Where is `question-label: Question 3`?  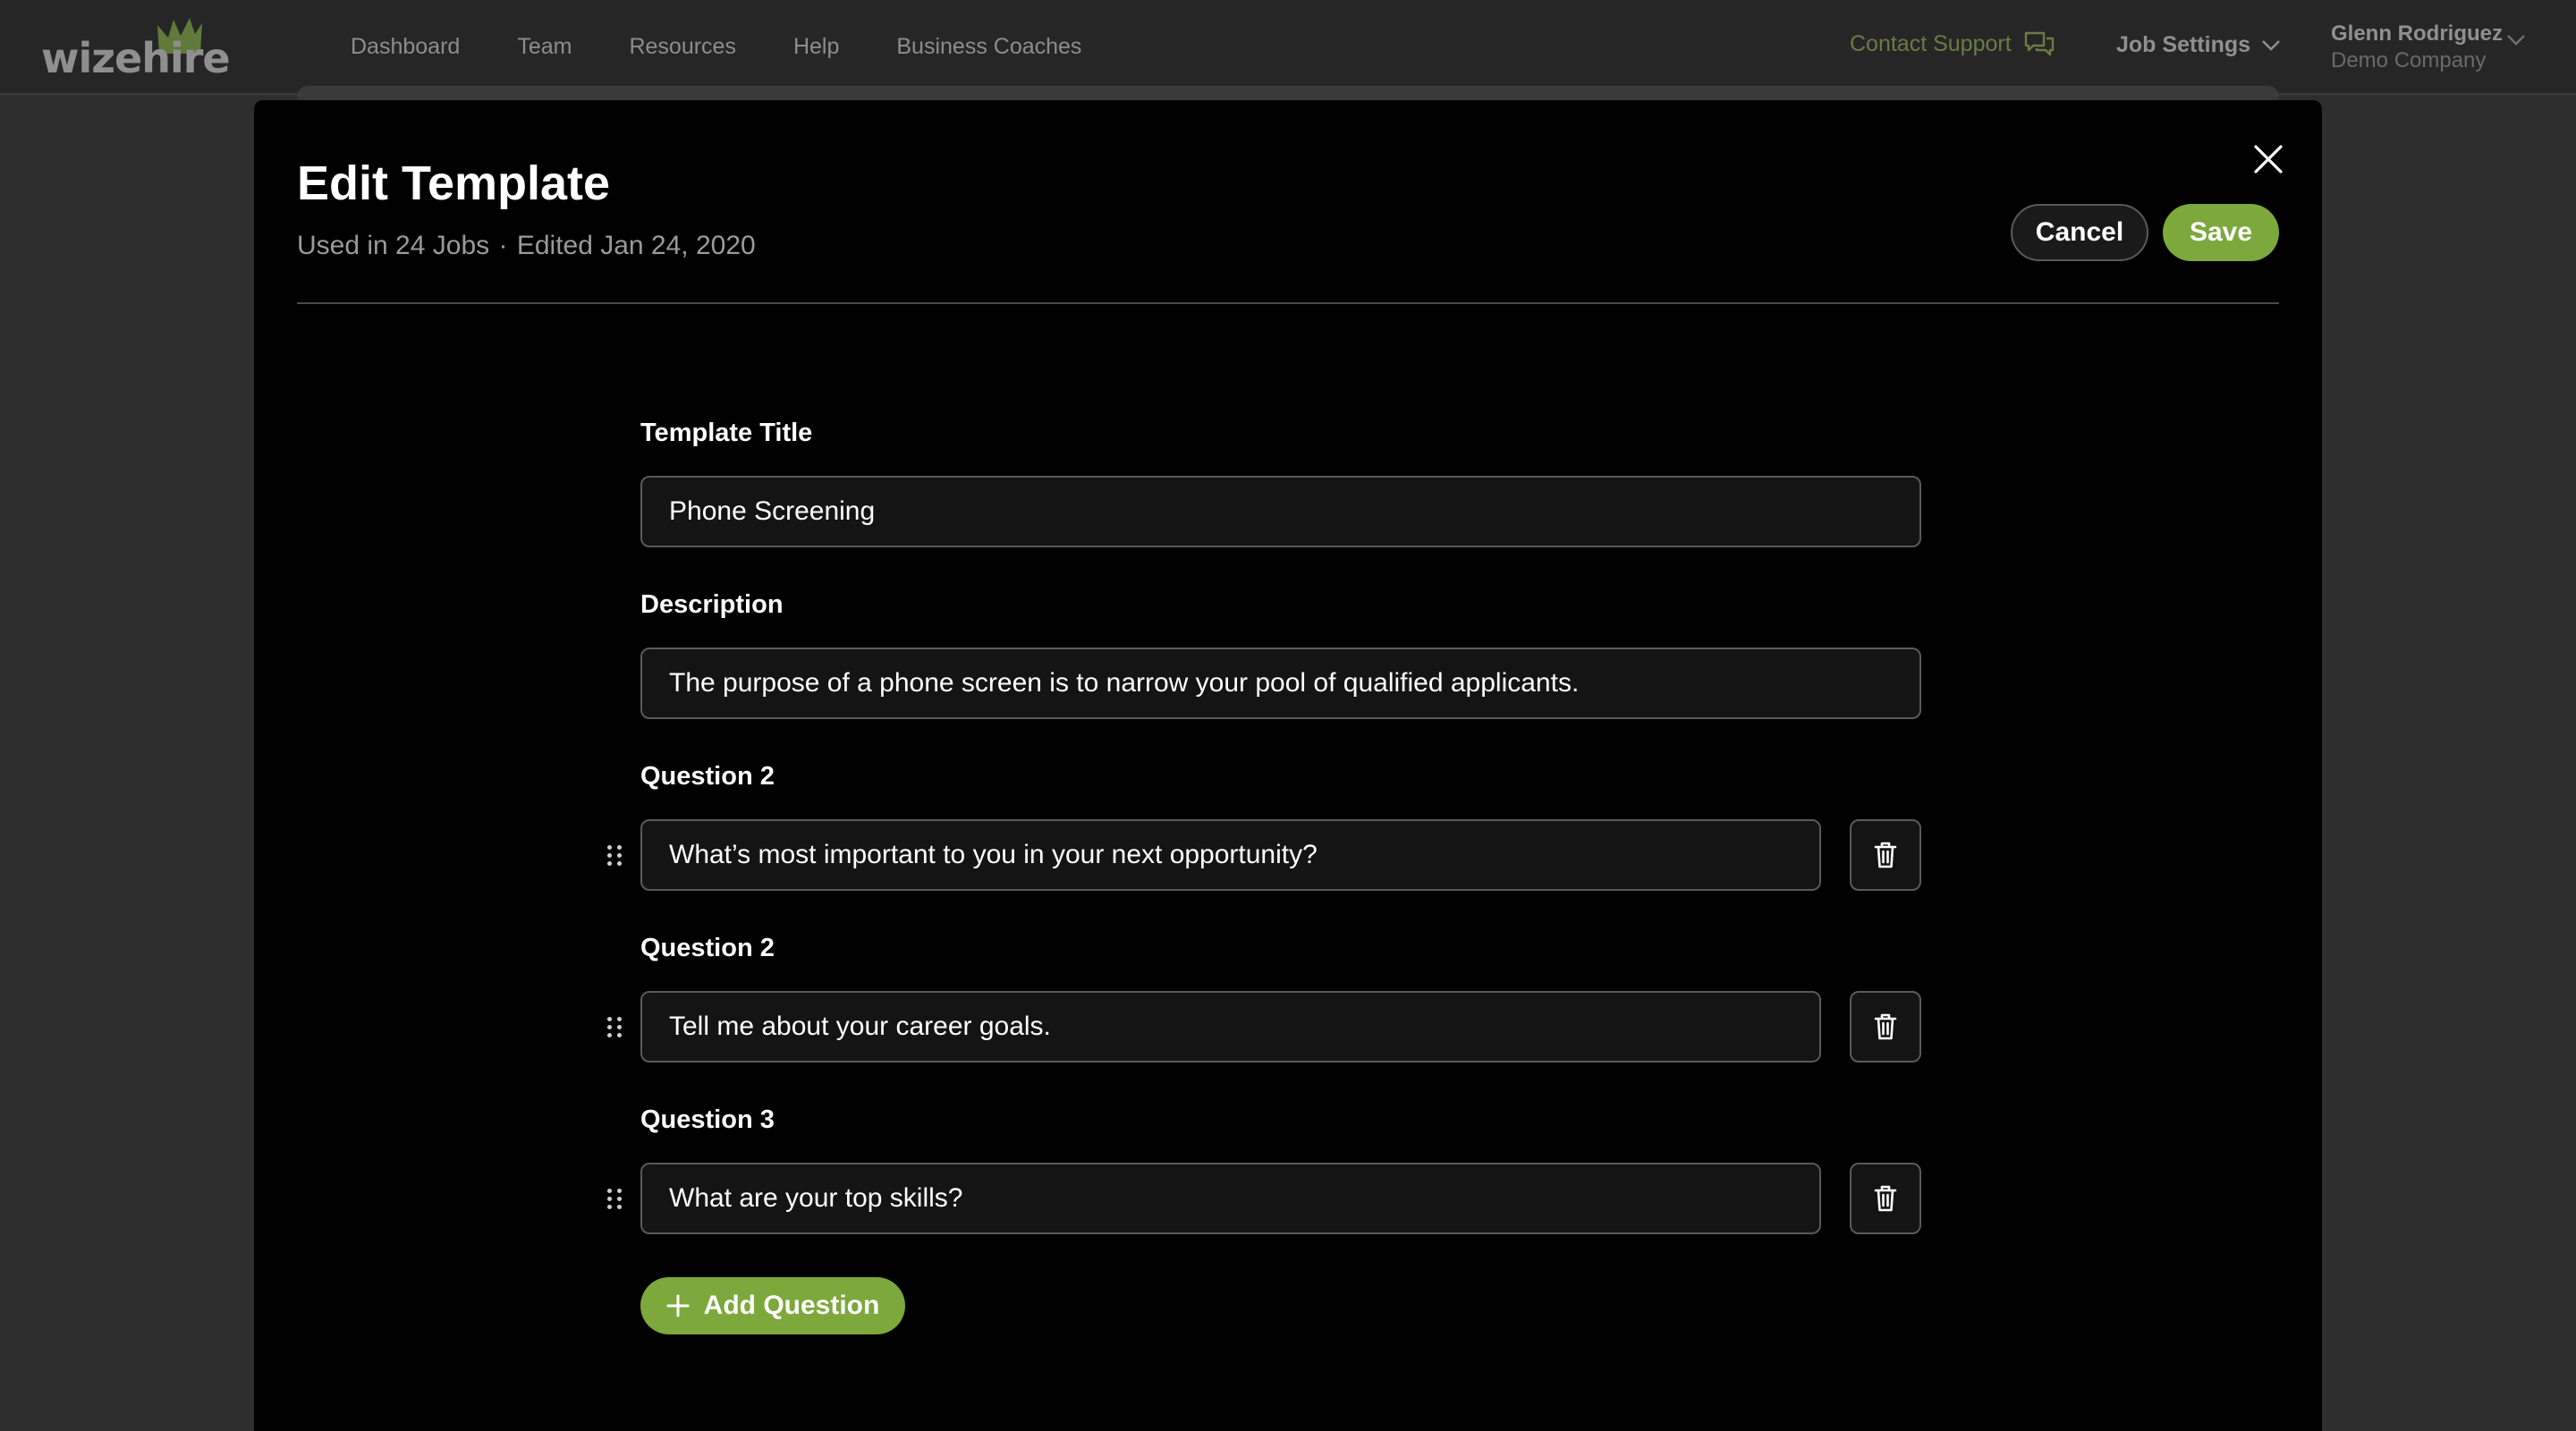
question-label: Question 3 is located at coordinates (707, 1119).